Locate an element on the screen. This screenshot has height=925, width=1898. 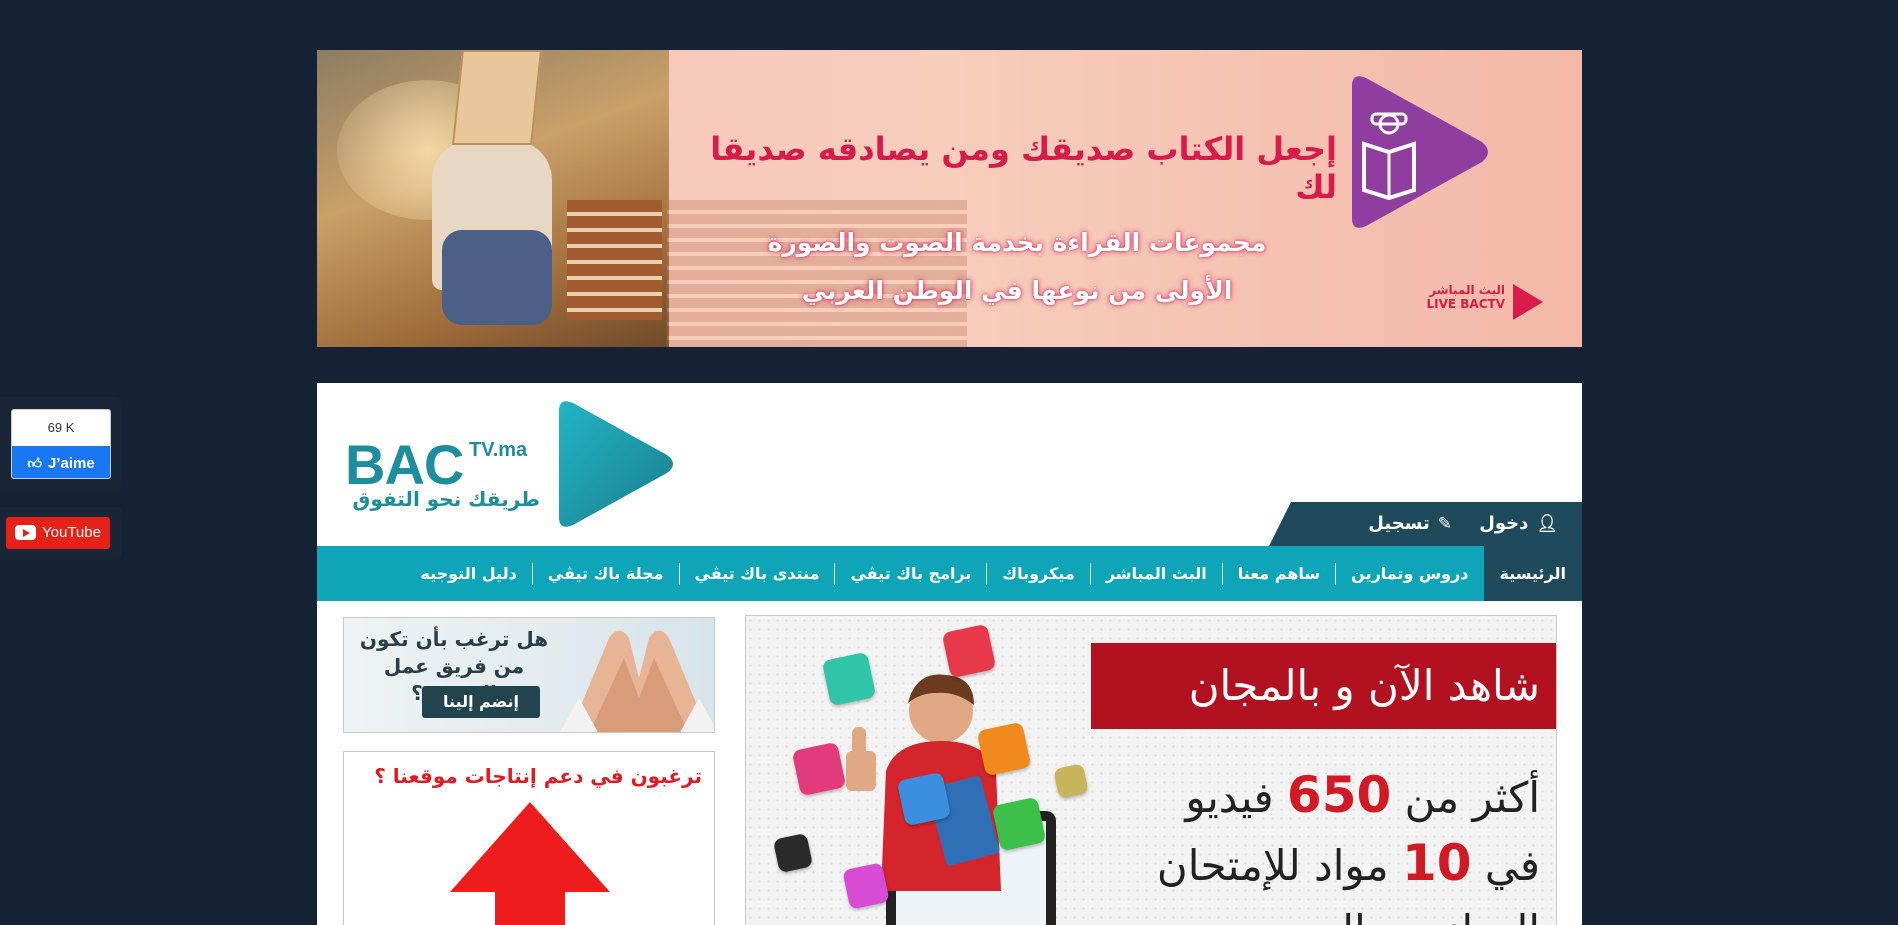
youtube-icon is located at coordinates (25, 532).